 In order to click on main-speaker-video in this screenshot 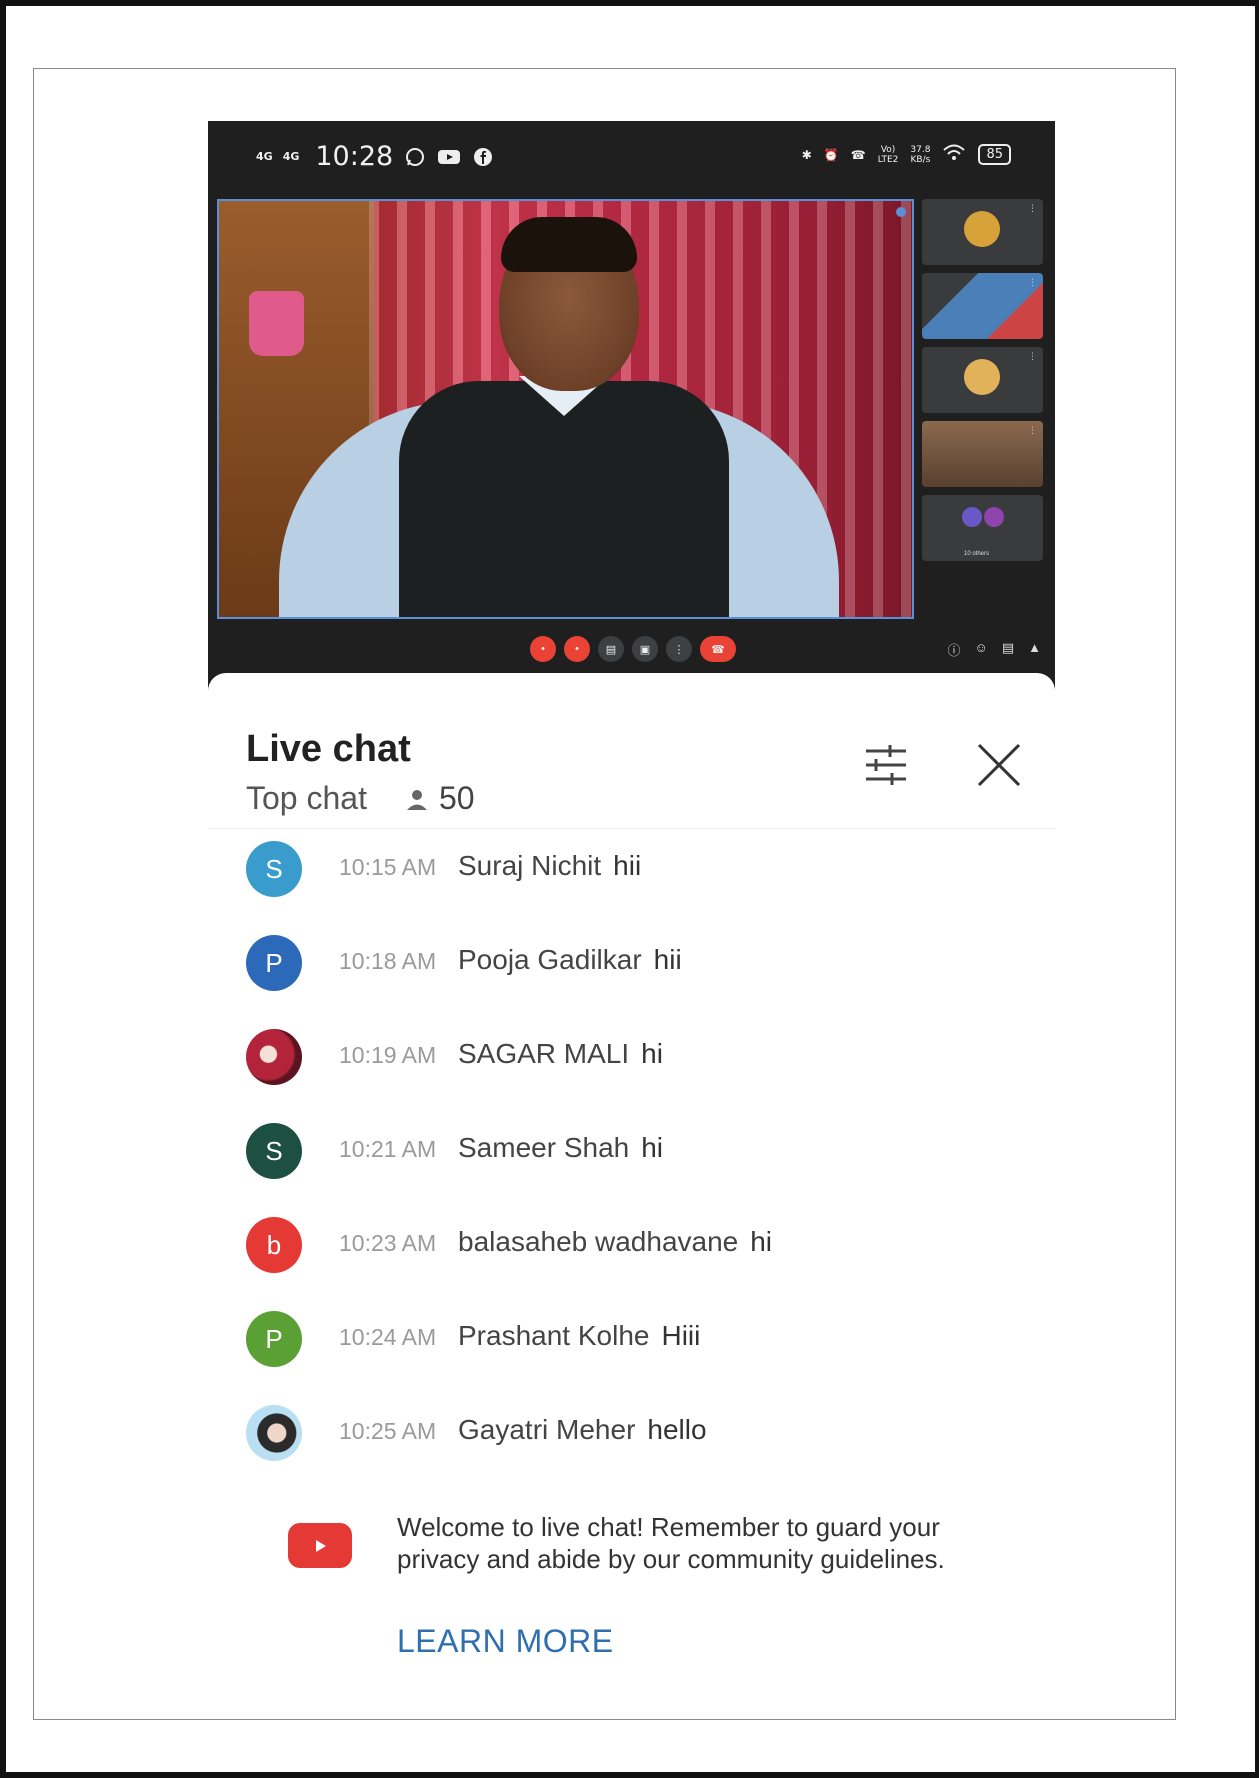, I will do `click(565, 409)`.